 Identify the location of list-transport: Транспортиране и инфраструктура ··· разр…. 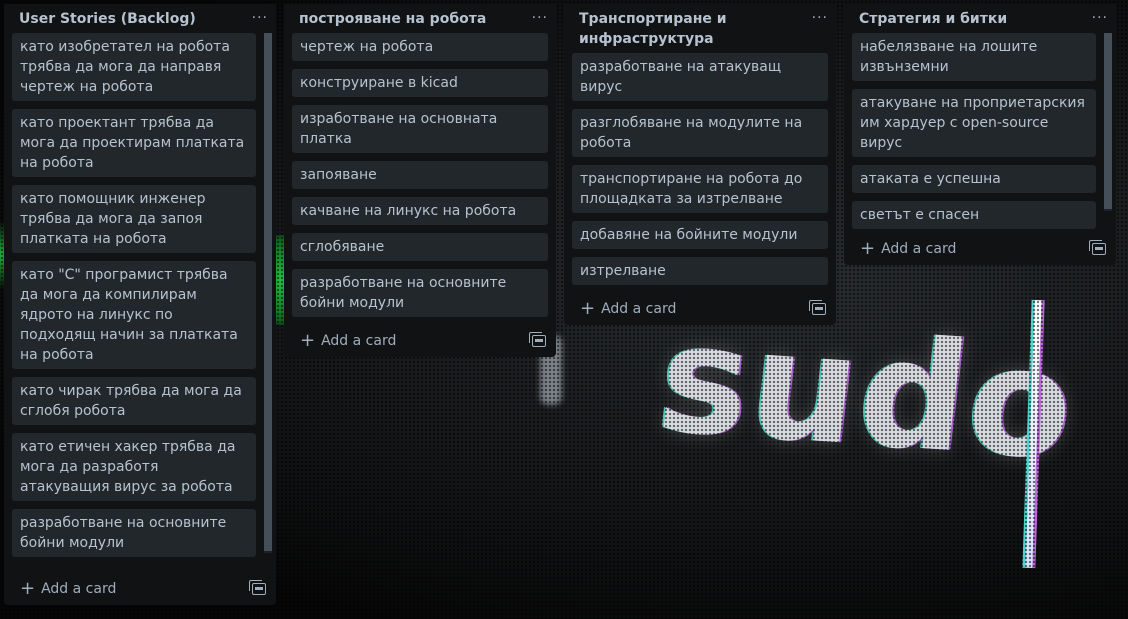
(700, 164).